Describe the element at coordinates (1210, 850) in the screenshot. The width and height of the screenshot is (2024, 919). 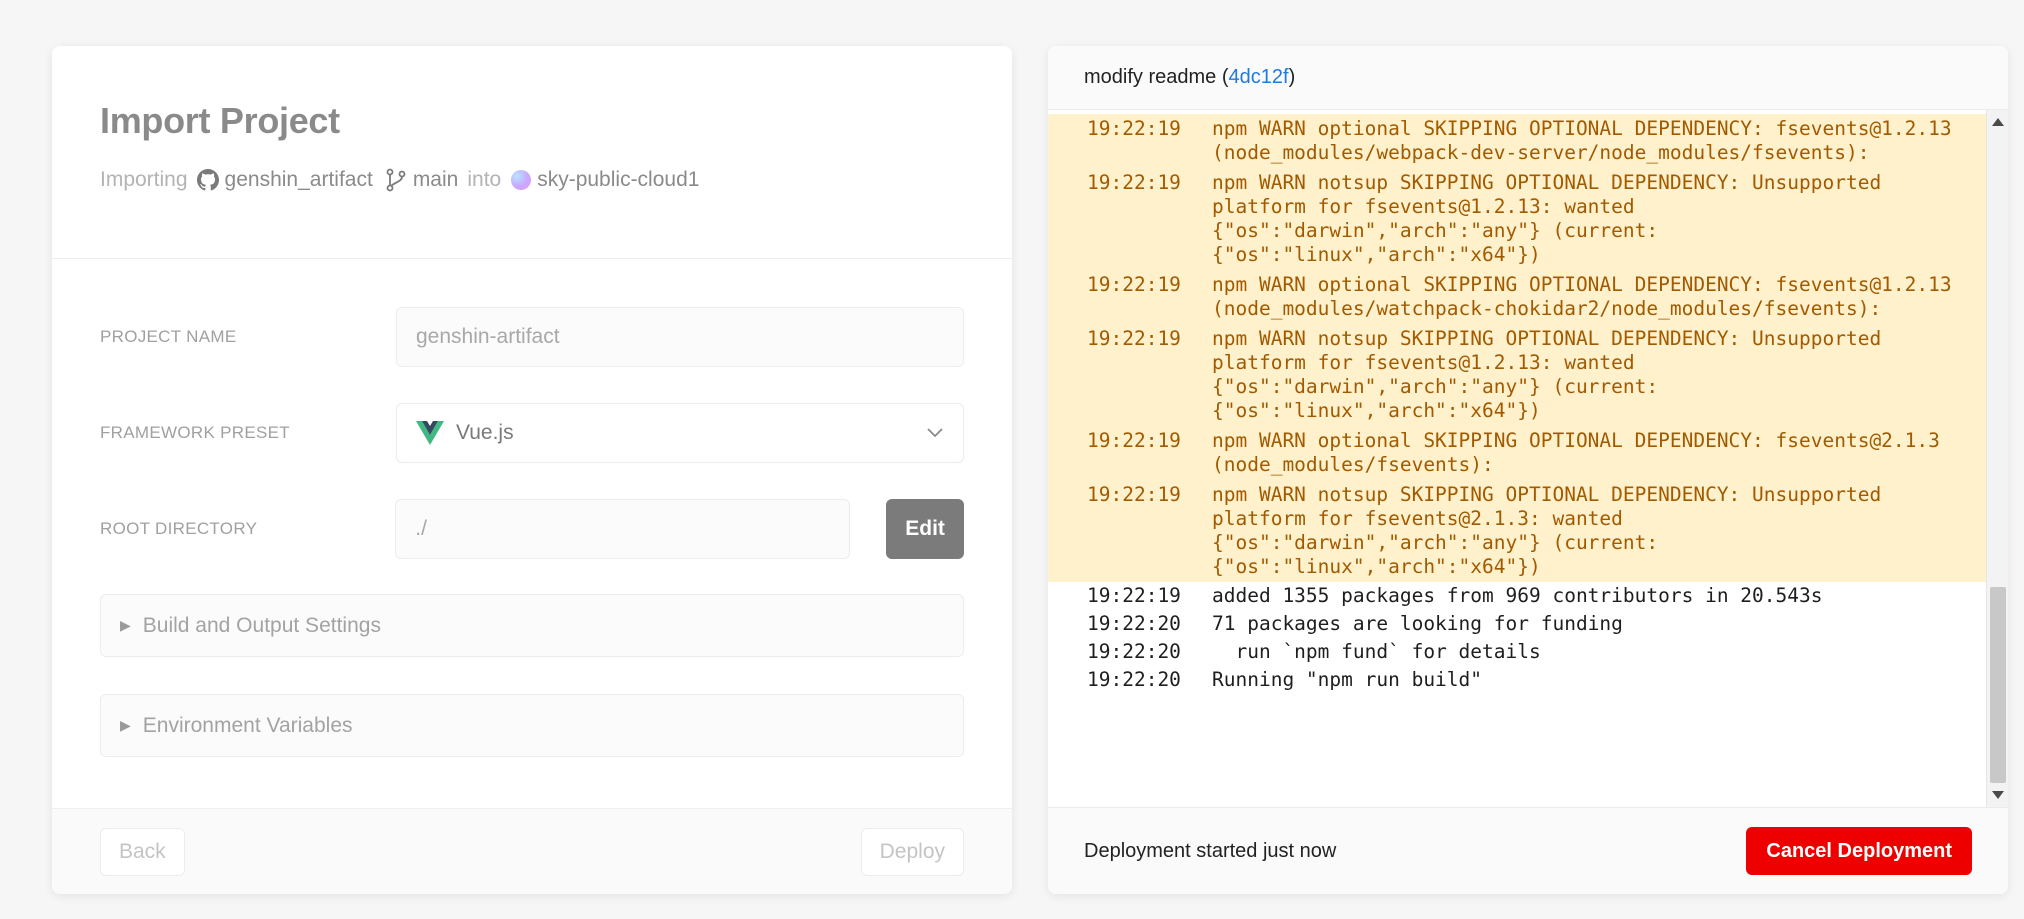
I see `deployment-status: Deployment started just now` at that location.